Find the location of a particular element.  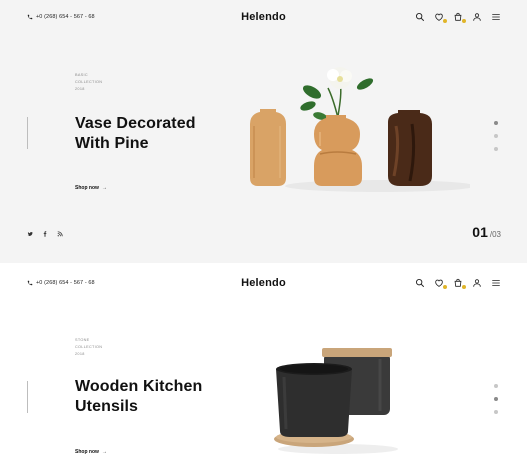

rss-icon is located at coordinates (60, 234).